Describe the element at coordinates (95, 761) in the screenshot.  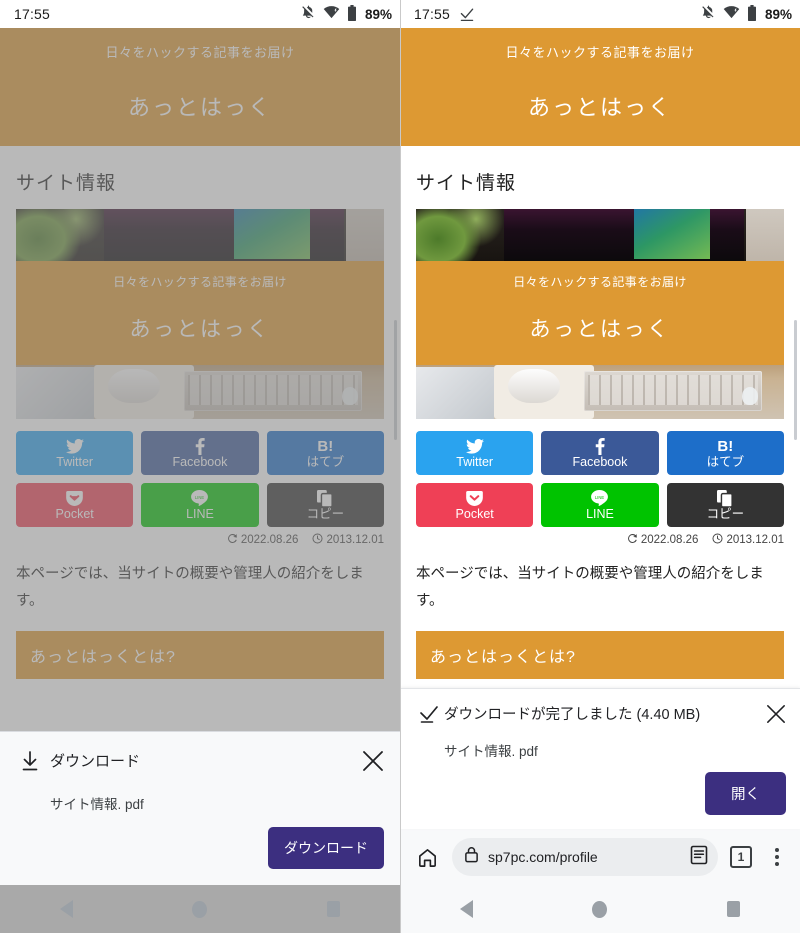
I see `download-prompt-title: ダウンロード` at that location.